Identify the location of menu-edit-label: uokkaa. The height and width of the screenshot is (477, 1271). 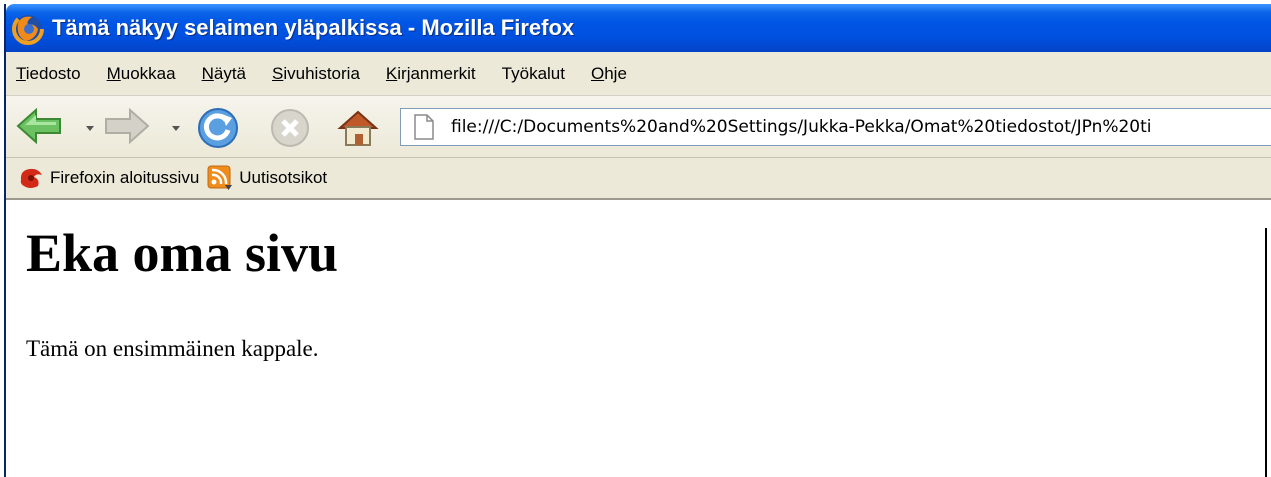
(148, 73).